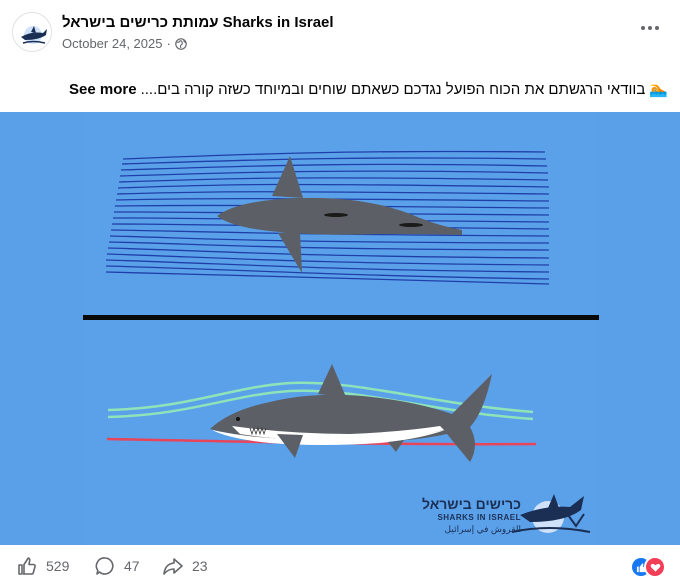 The image size is (680, 587). Describe the element at coordinates (117, 566) in the screenshot. I see `comment-button: 47` at that location.